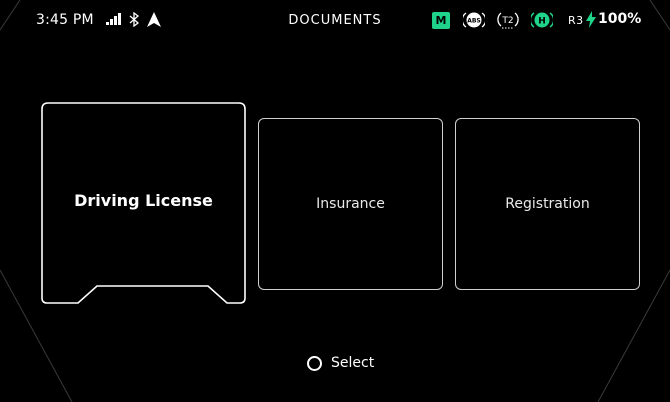 The width and height of the screenshot is (670, 402). I want to click on abs-icon: ABS, so click(474, 20).